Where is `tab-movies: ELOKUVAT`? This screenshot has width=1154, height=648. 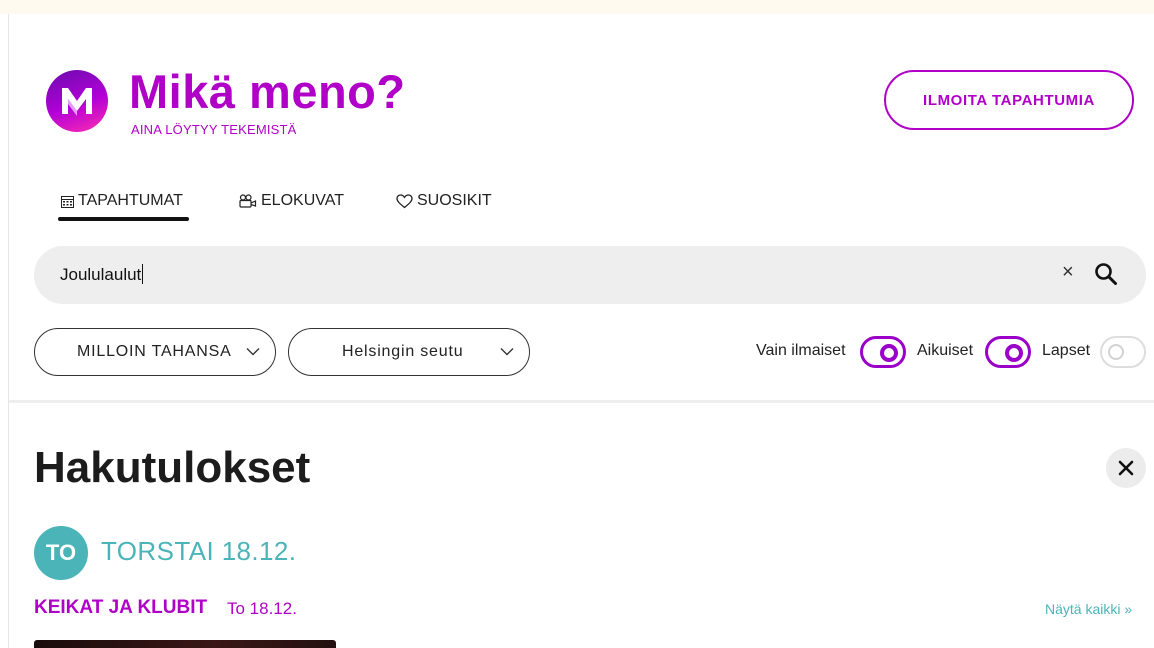 tab-movies: ELOKUVAT is located at coordinates (291, 201).